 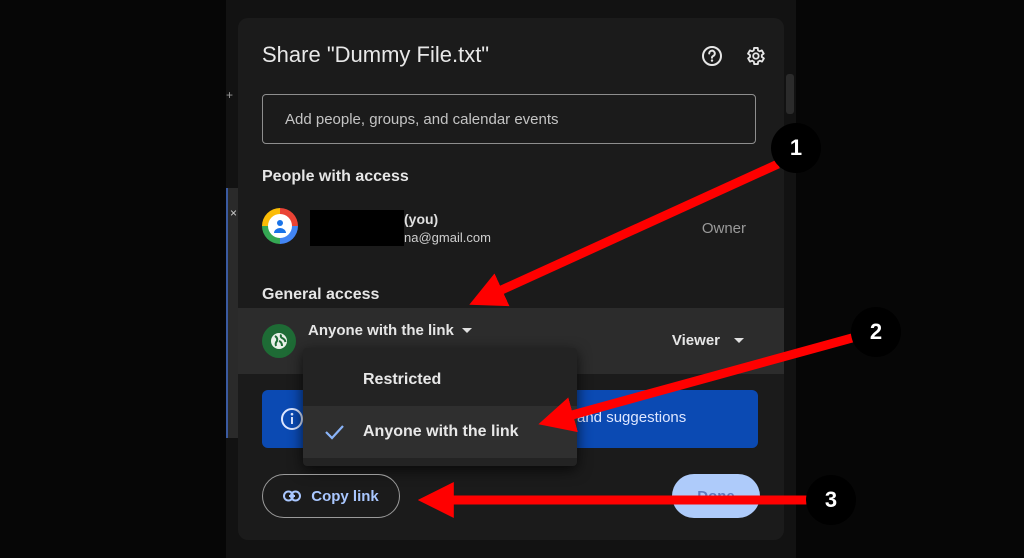 I want to click on menu-item-label: Anyone with the link, so click(x=441, y=431).